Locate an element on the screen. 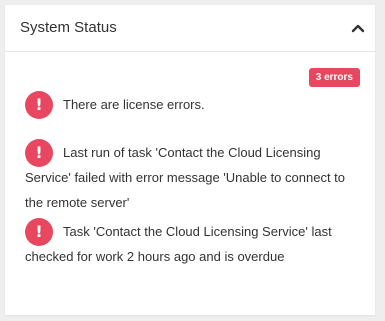 This screenshot has width=385, height=321. panel-title: System Status is located at coordinates (68, 27).